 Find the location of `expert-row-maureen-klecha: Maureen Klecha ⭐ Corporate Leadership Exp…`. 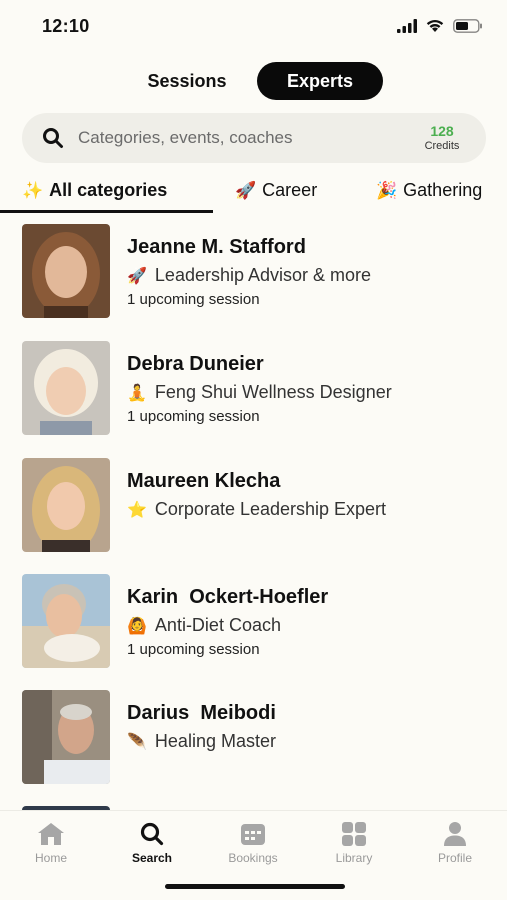

expert-row-maureen-klecha: Maureen Klecha ⭐ Corporate Leadership Exp… is located at coordinates (253, 506).